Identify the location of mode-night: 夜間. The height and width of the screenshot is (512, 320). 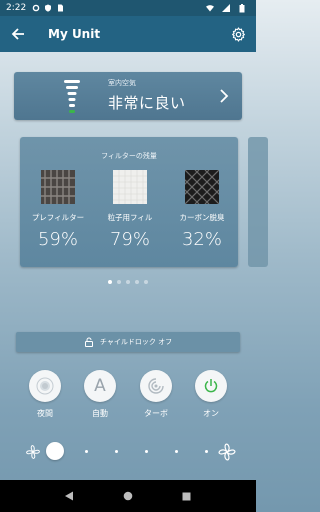
(45, 394).